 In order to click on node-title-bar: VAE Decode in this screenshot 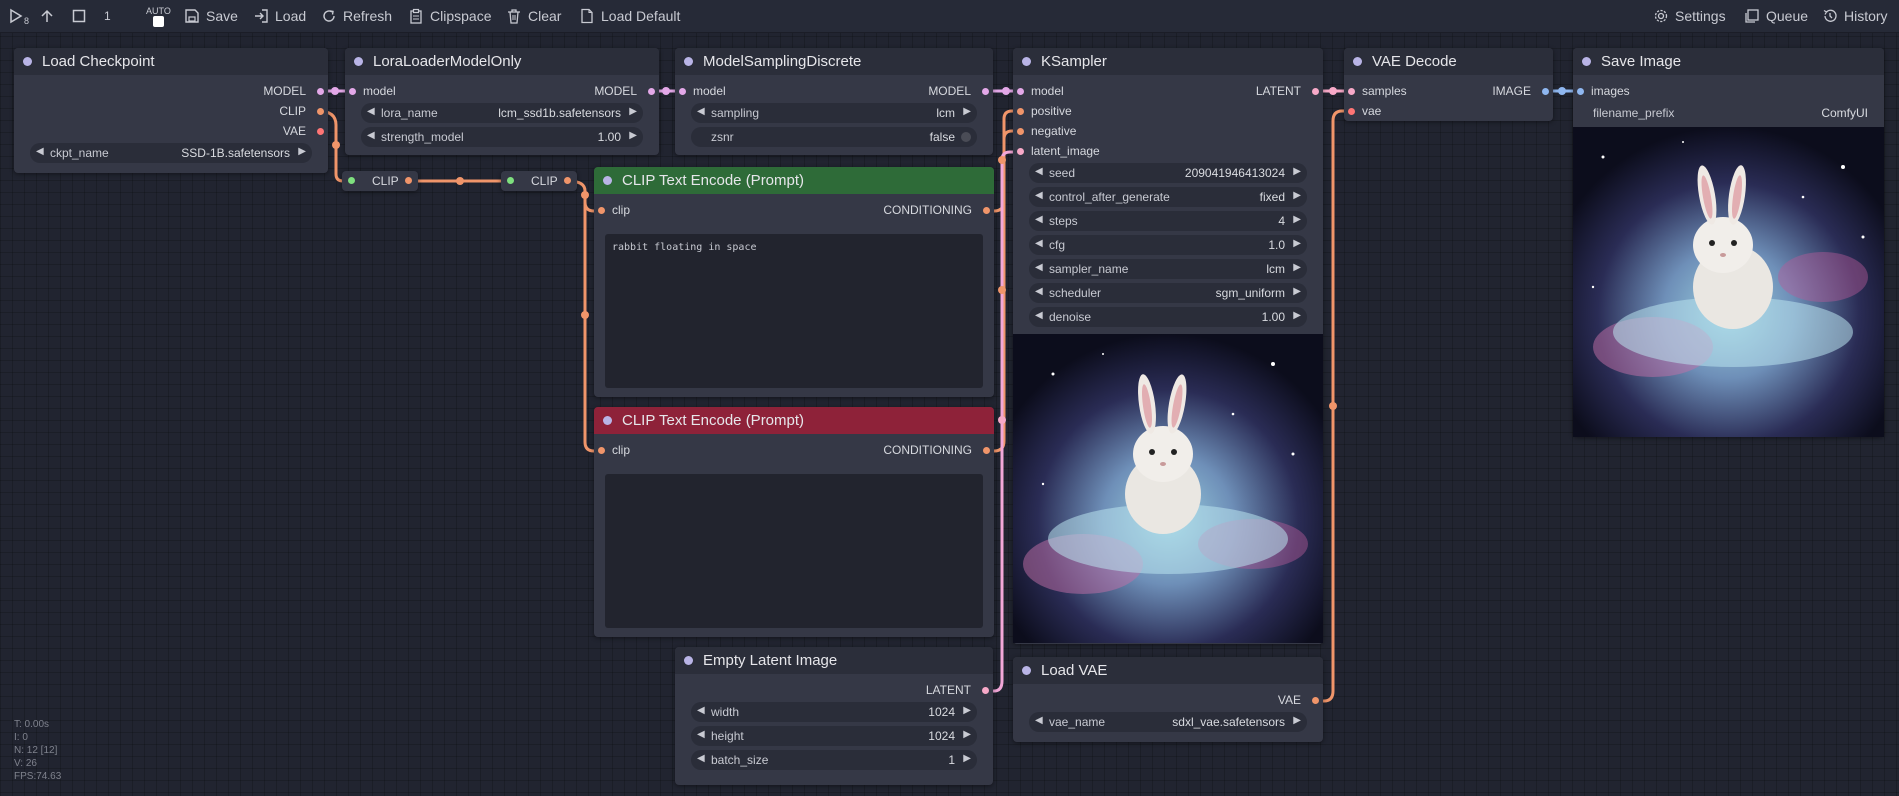, I will do `click(1448, 61)`.